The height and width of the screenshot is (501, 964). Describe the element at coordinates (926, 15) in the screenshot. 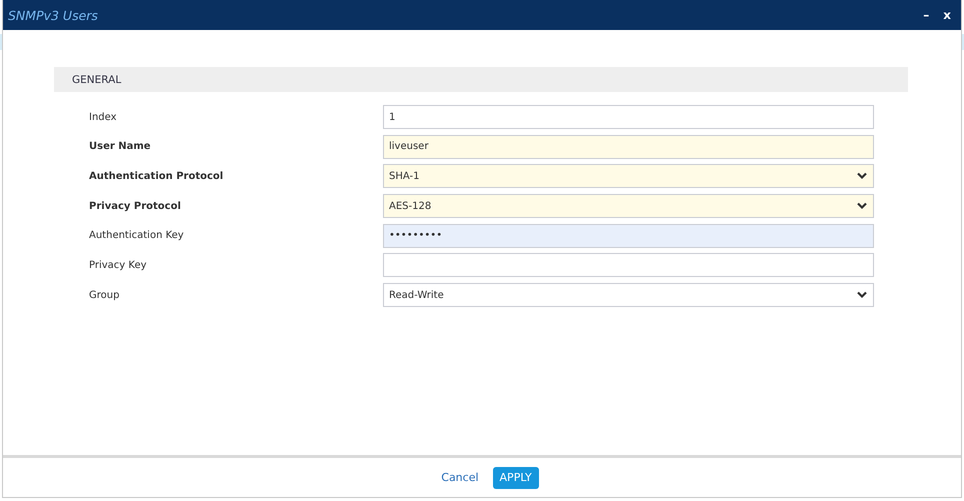

I see `minimize-button: –` at that location.